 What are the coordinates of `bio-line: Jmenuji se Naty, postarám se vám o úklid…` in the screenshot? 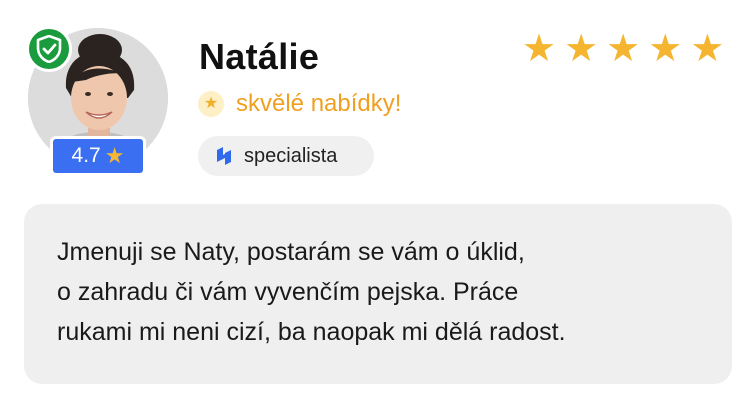 It's located at (291, 252).